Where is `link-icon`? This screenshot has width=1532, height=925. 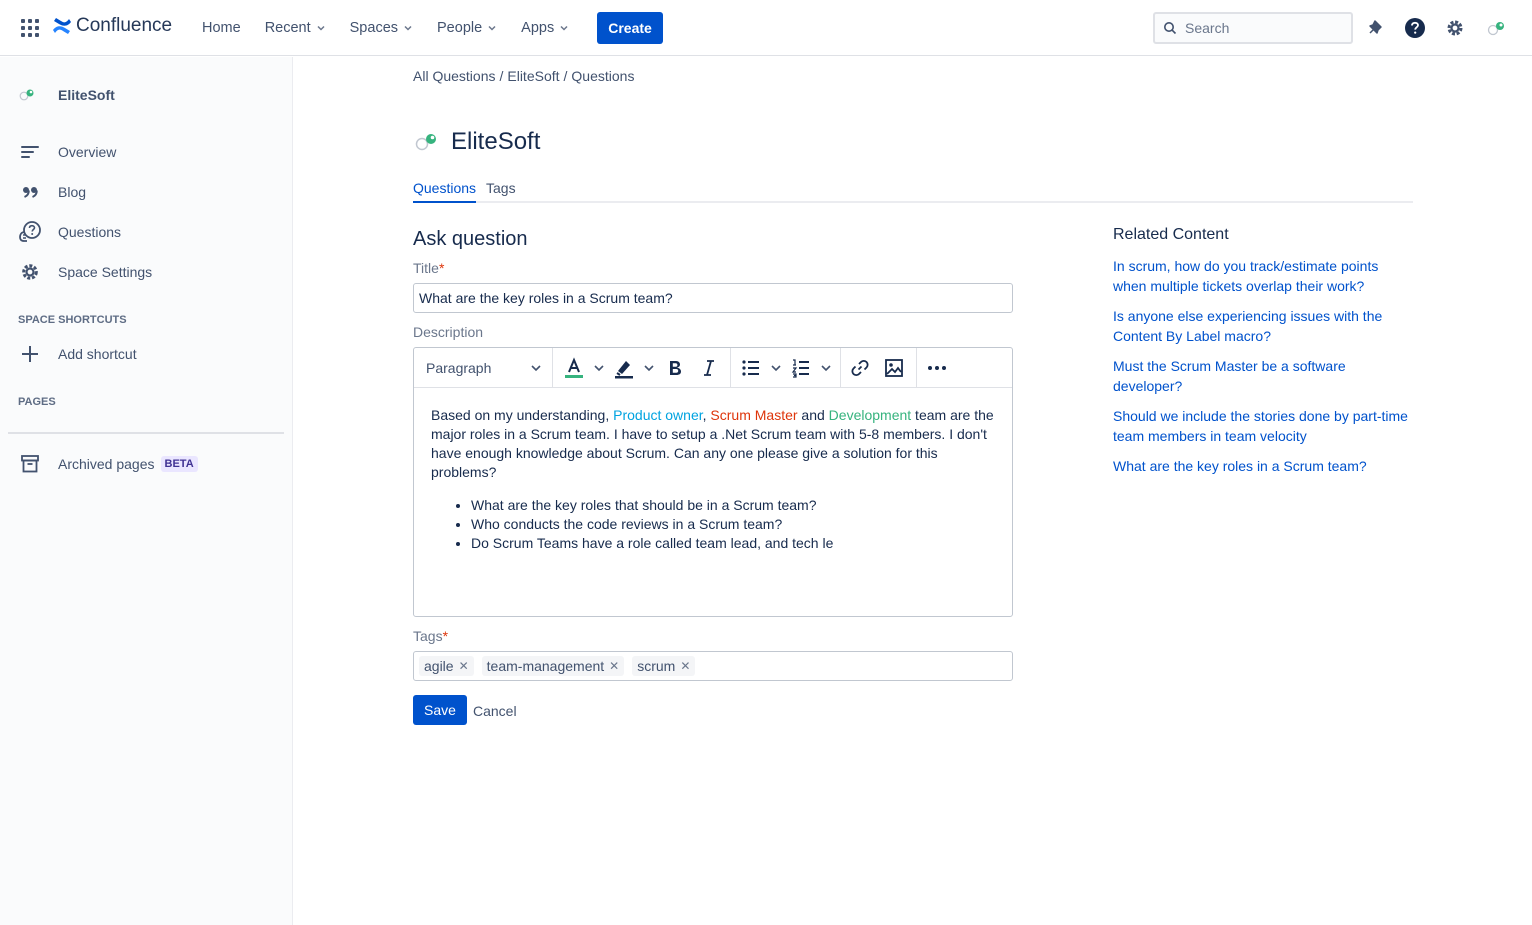 link-icon is located at coordinates (860, 368).